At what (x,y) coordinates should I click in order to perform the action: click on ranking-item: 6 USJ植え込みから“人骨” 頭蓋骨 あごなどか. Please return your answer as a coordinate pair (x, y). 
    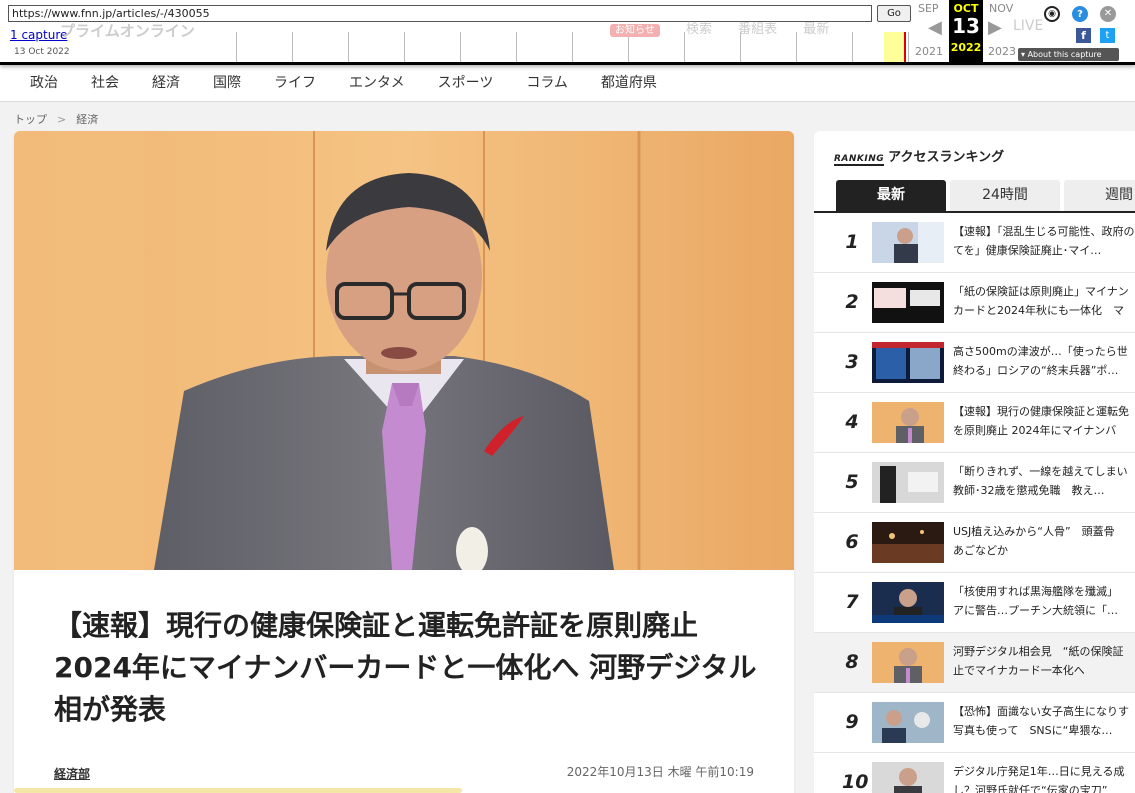
    Looking at the image, I should click on (974, 543).